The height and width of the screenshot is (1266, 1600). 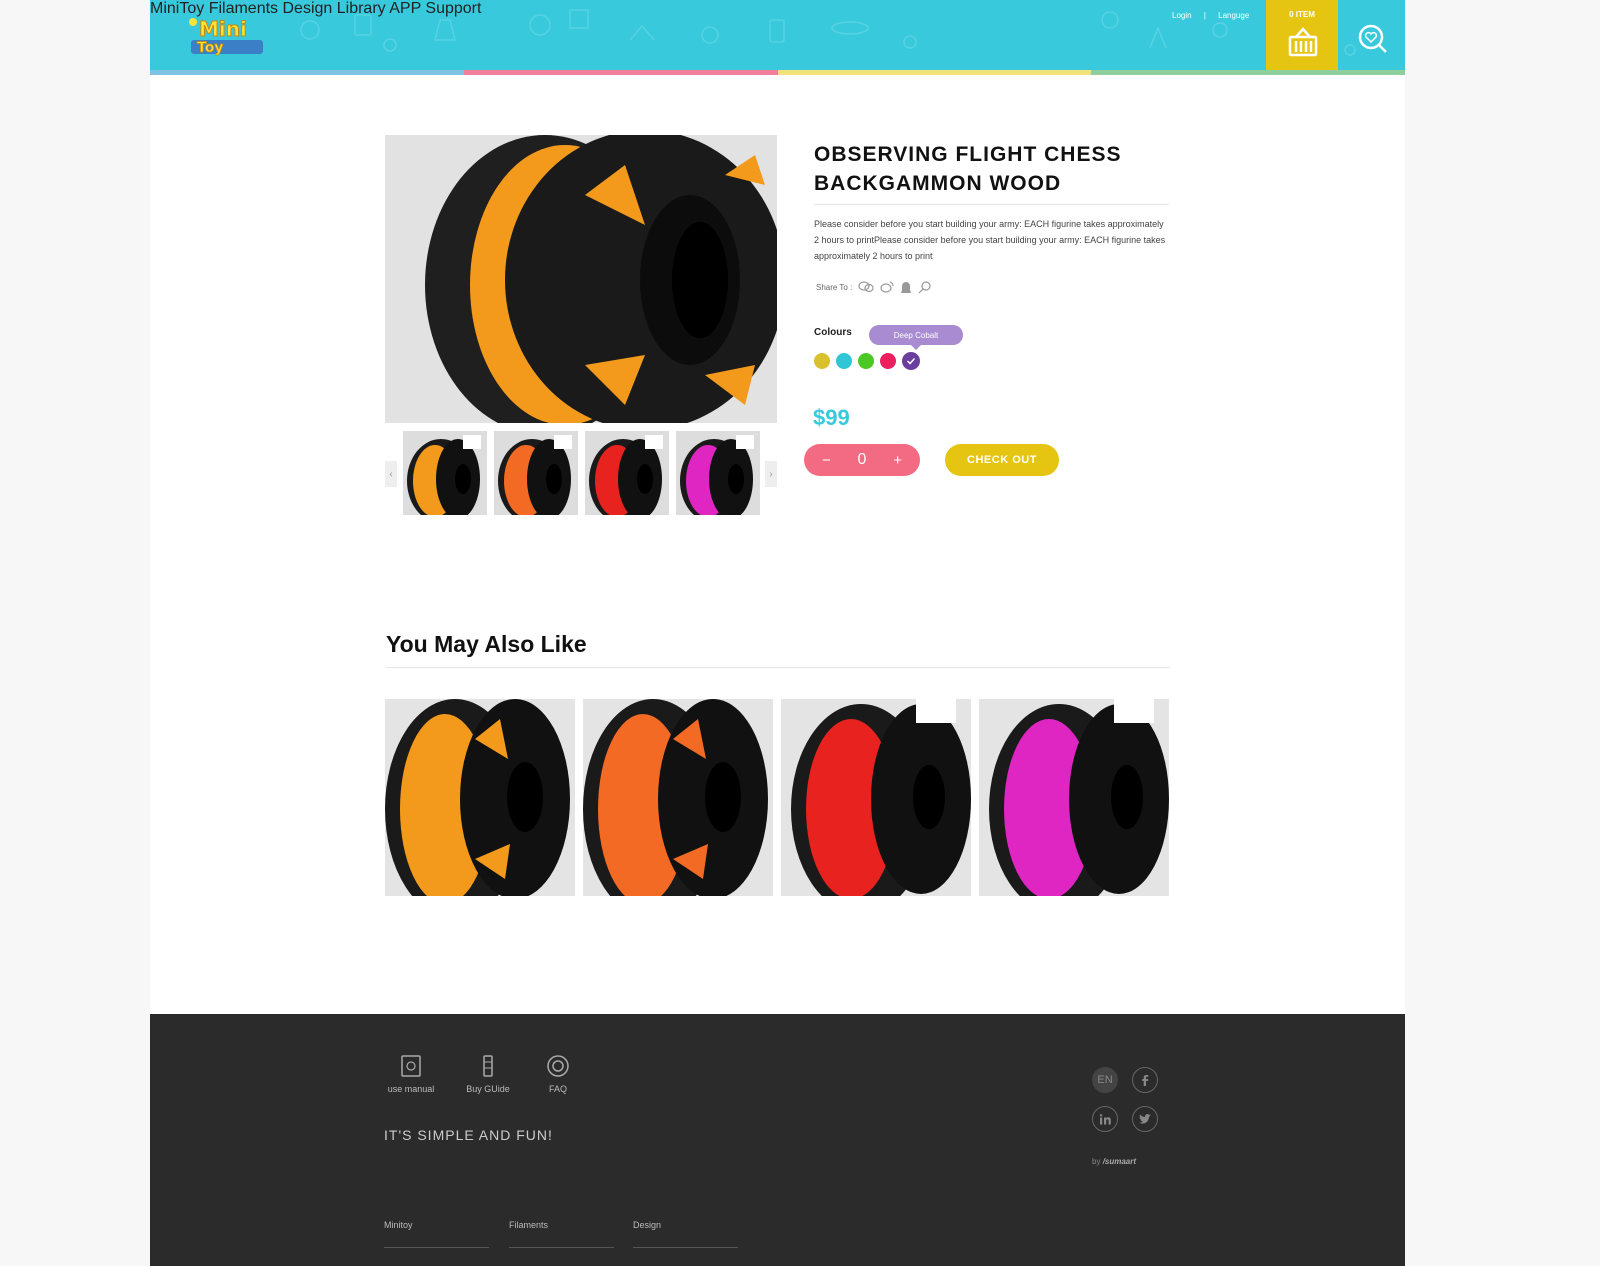 What do you see at coordinates (1145, 1080) in the screenshot?
I see `facebook-icon` at bounding box center [1145, 1080].